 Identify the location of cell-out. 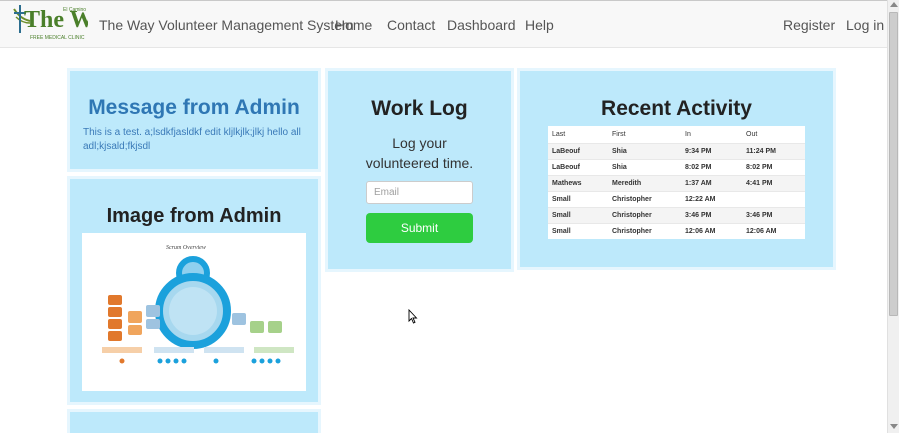
(773, 198).